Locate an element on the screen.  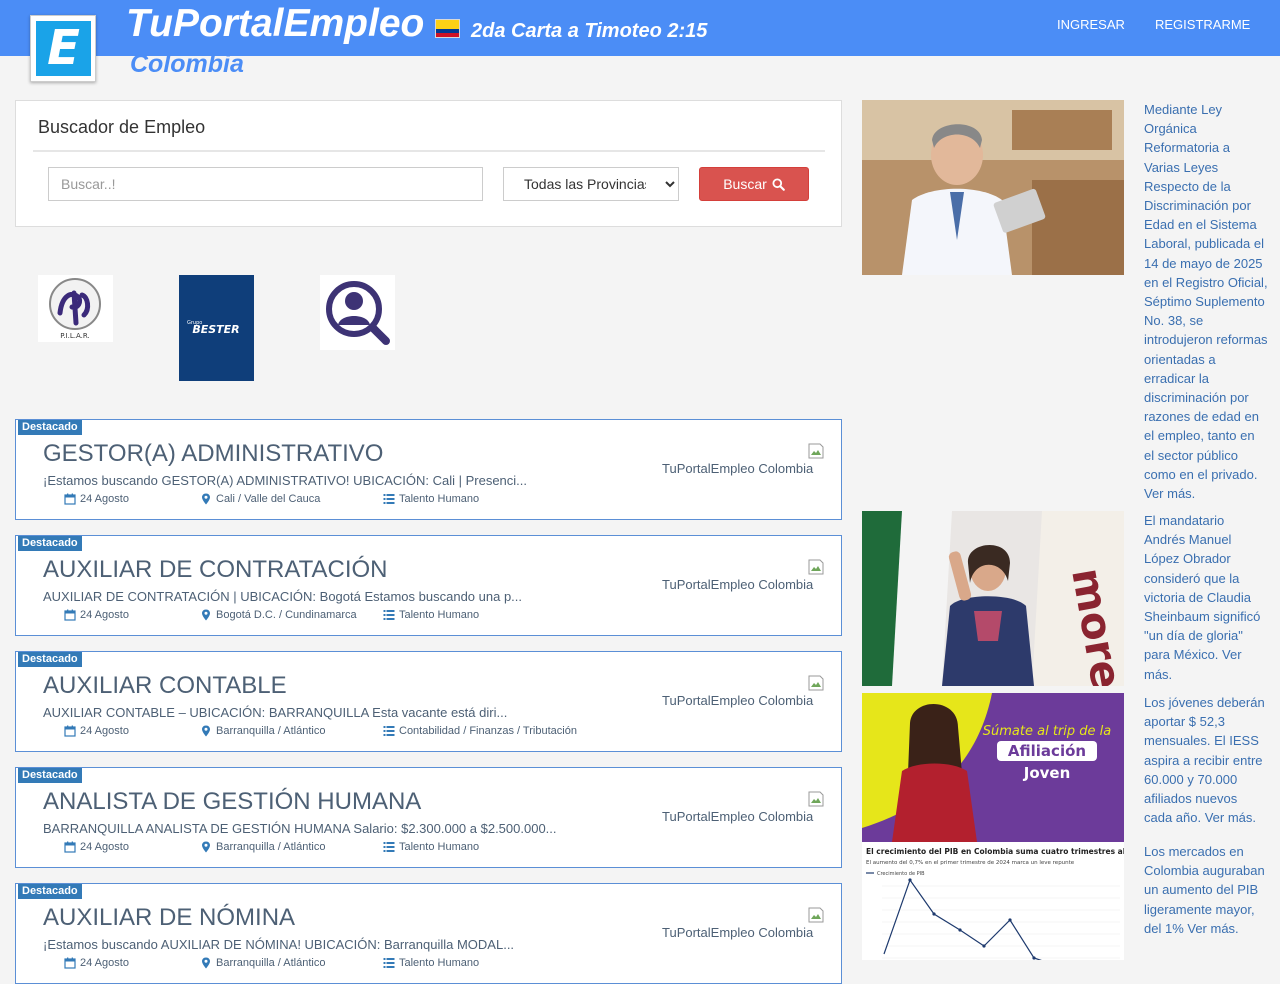
company-logo-bester: Grupo BESTER is located at coordinates (216, 328).